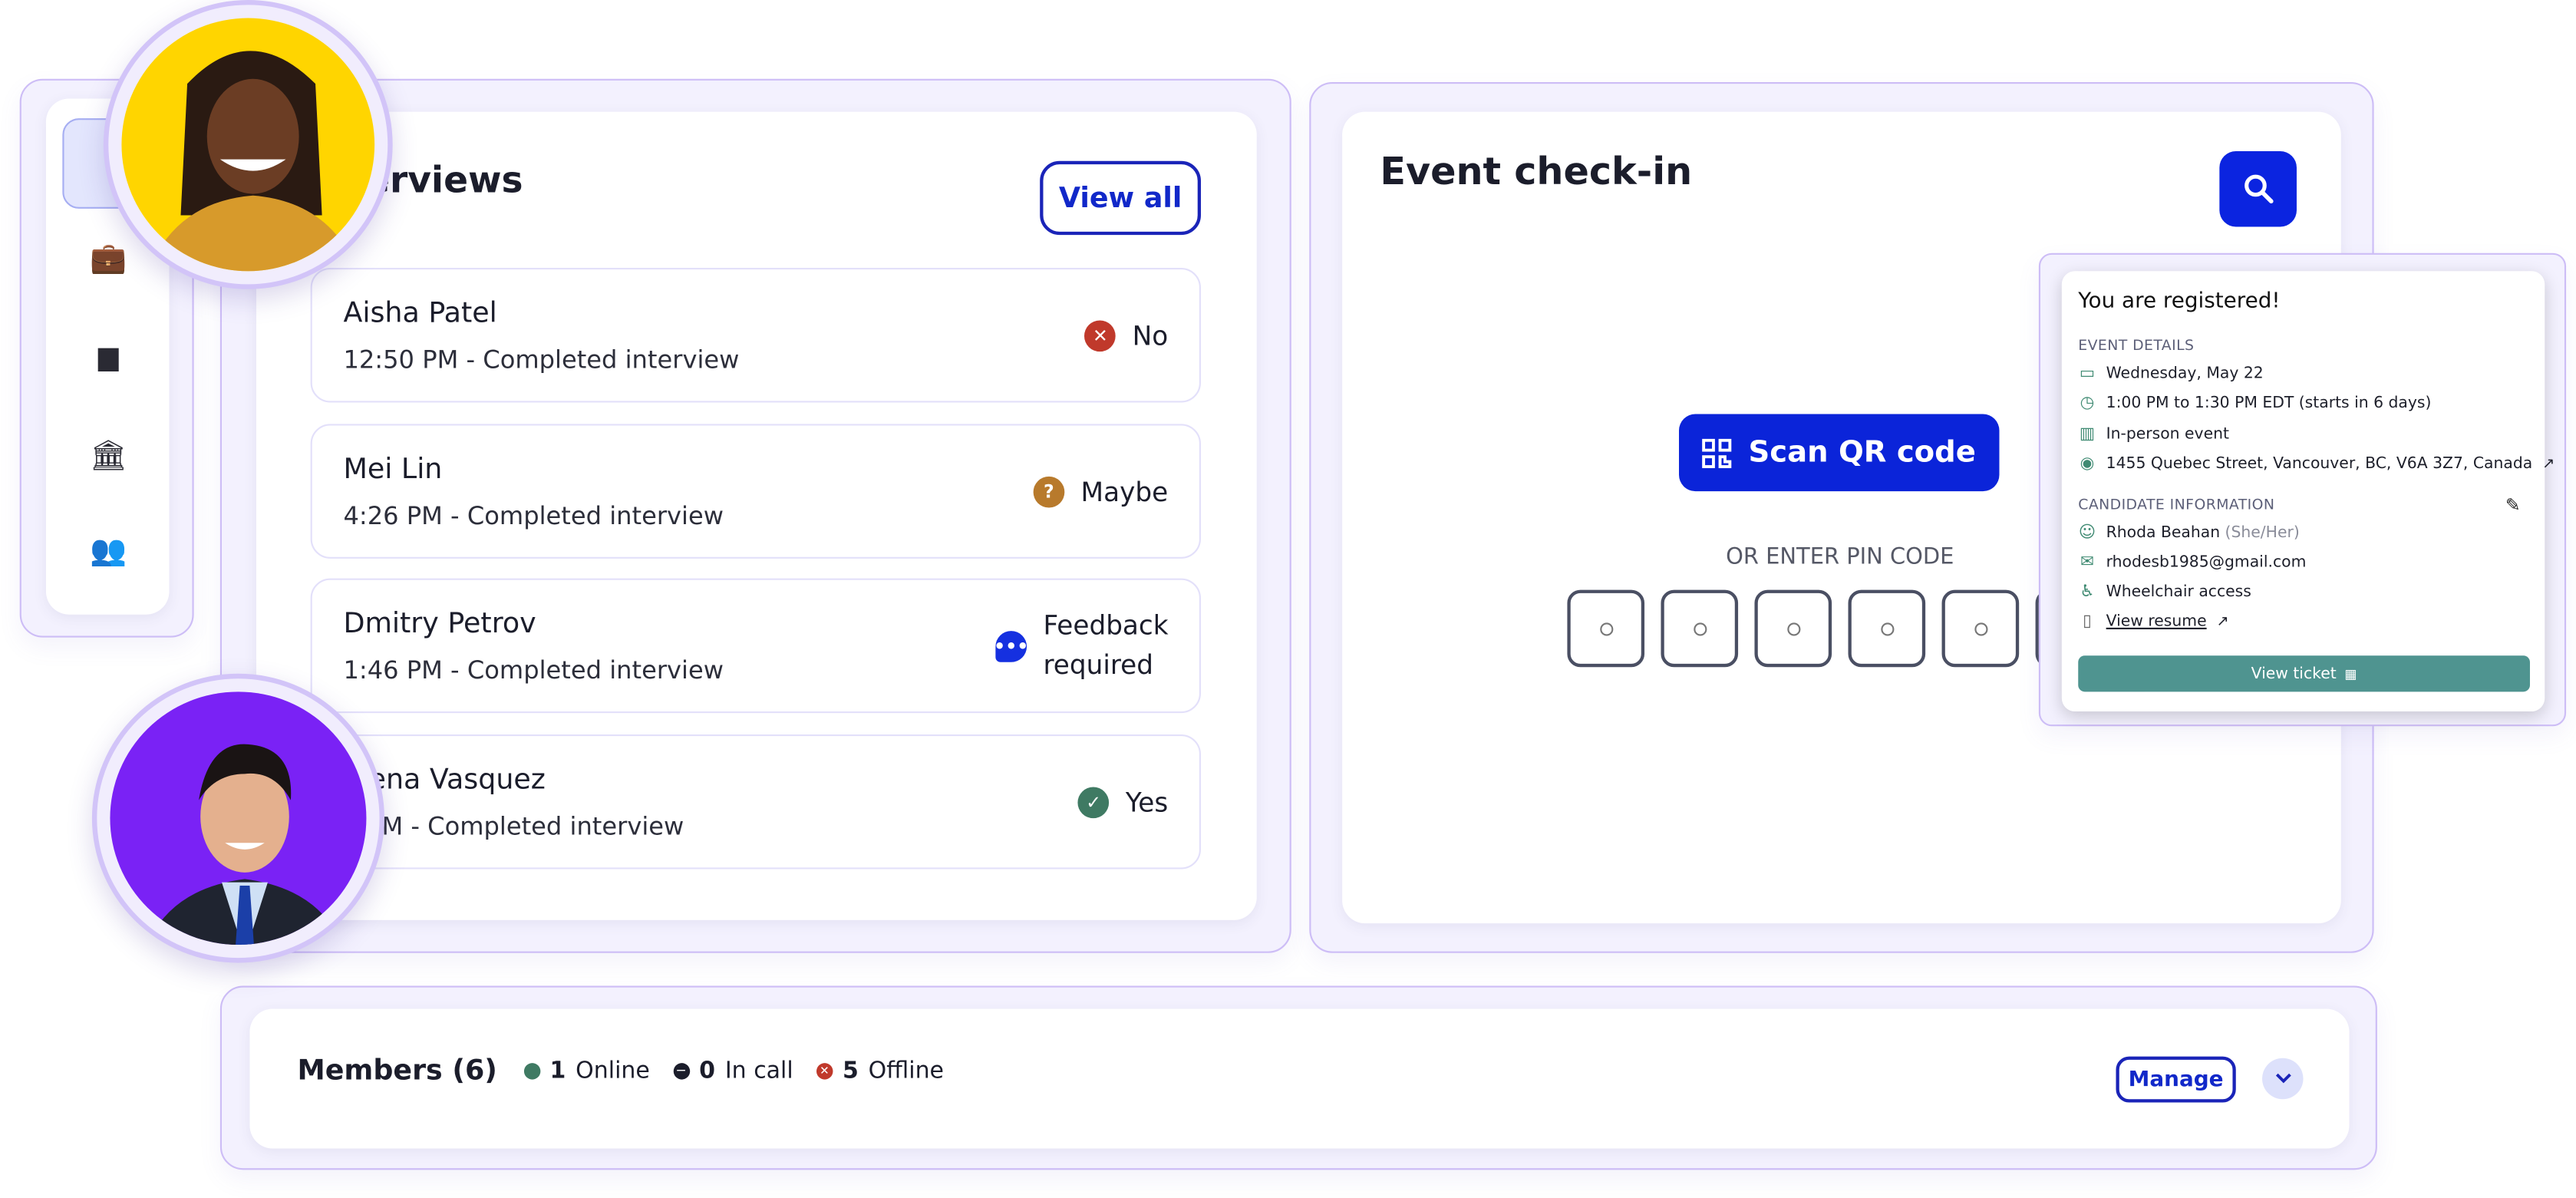  Describe the element at coordinates (1120, 198) in the screenshot. I see `view-all-button: View all` at that location.